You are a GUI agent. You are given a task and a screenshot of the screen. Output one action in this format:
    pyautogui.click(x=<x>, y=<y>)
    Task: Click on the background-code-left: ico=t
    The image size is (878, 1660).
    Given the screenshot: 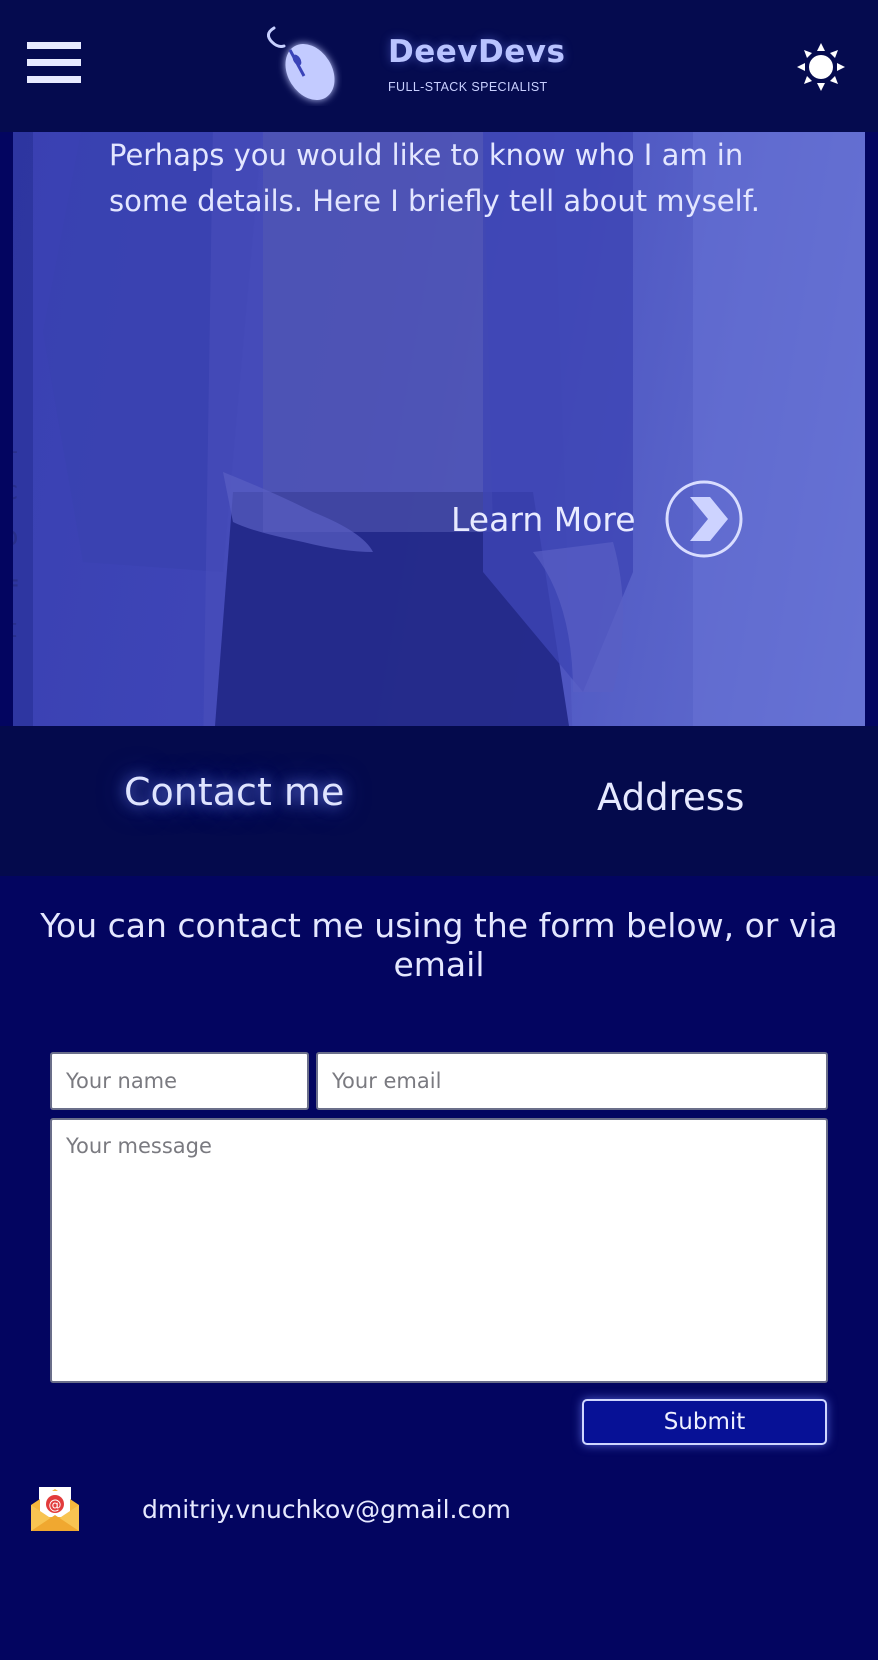 What is the action you would take?
    pyautogui.click(x=16, y=537)
    